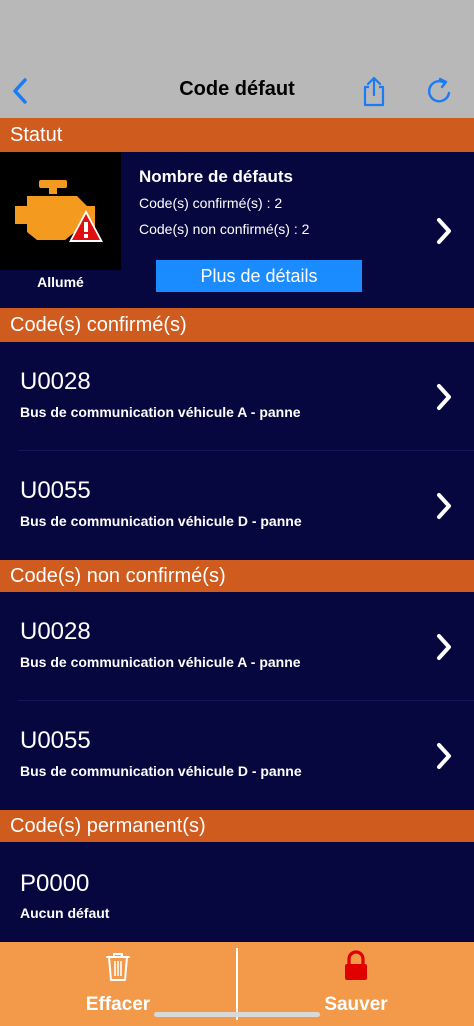  Describe the element at coordinates (55, 883) in the screenshot. I see `fault-code: P0000` at that location.